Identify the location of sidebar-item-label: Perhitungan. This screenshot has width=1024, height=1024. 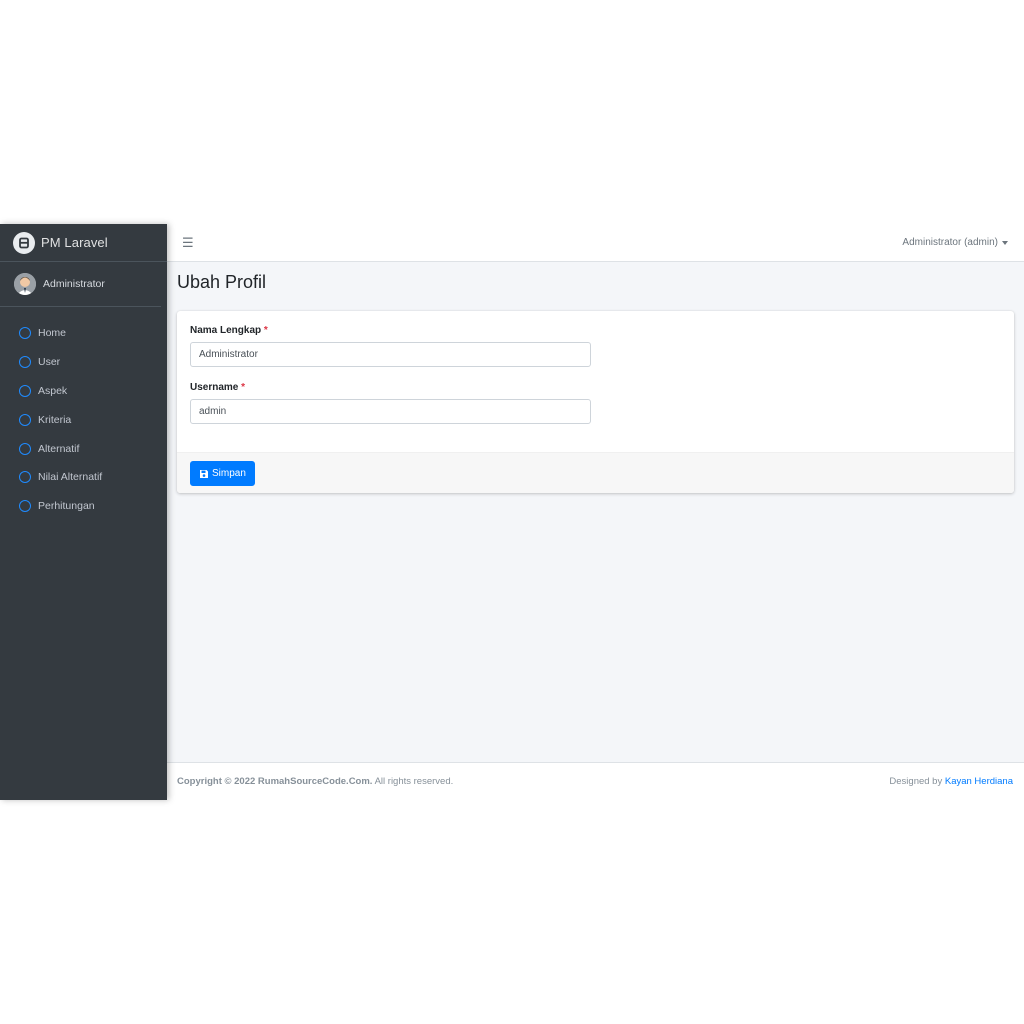
(66, 506).